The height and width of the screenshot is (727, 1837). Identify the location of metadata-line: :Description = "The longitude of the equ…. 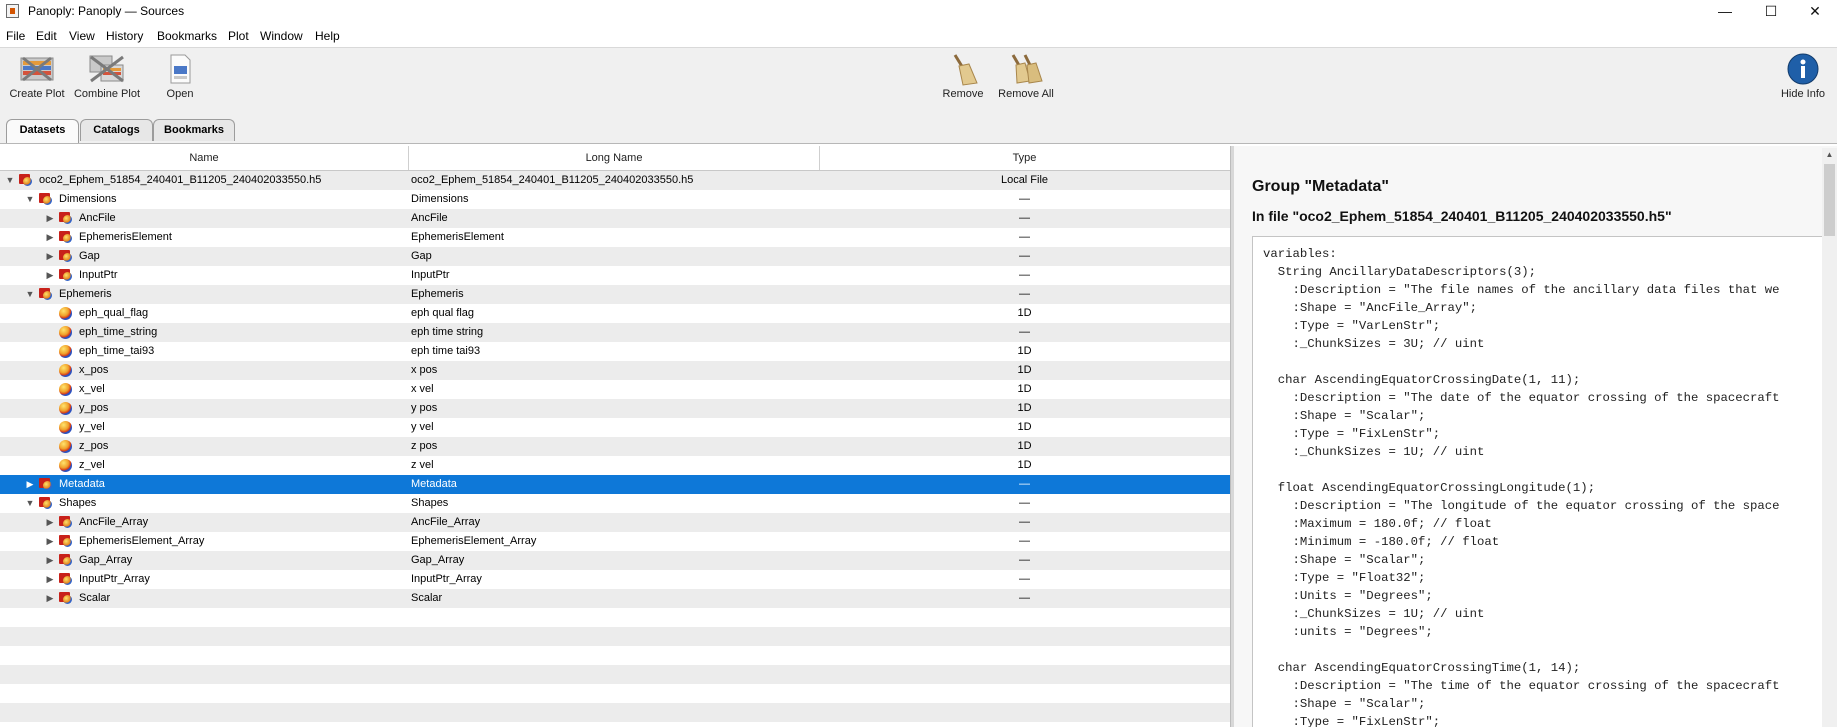
(1521, 506).